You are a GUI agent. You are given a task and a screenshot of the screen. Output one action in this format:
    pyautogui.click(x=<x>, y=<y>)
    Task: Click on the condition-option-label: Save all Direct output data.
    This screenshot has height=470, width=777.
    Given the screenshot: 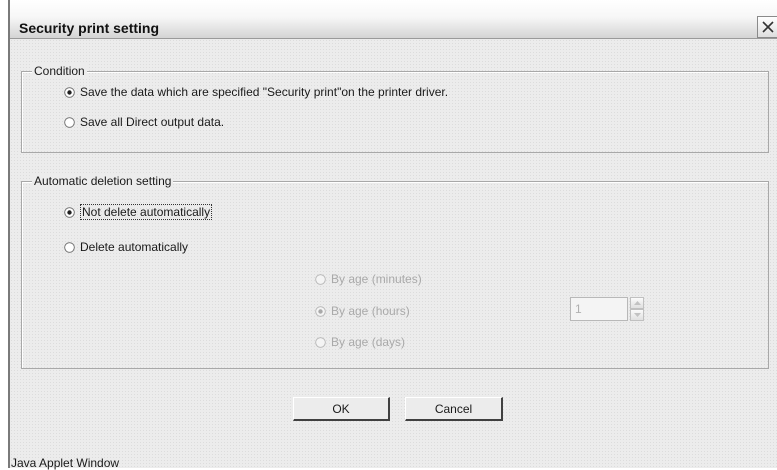 What is the action you would take?
    pyautogui.click(x=152, y=122)
    